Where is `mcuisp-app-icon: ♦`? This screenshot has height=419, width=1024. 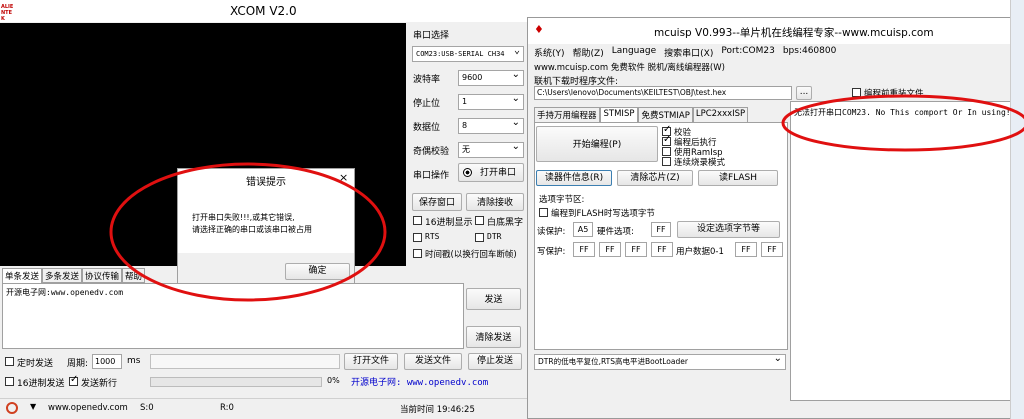
mcuisp-app-icon: ♦ is located at coordinates (539, 29).